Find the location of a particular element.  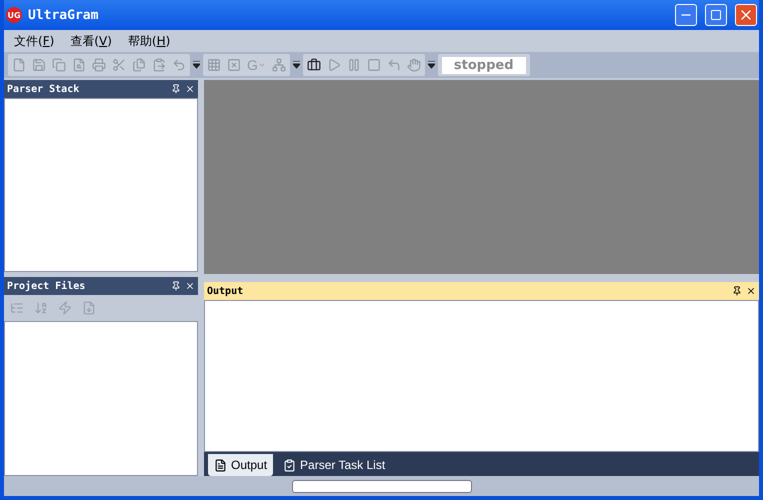

checklist-icon is located at coordinates (289, 465).